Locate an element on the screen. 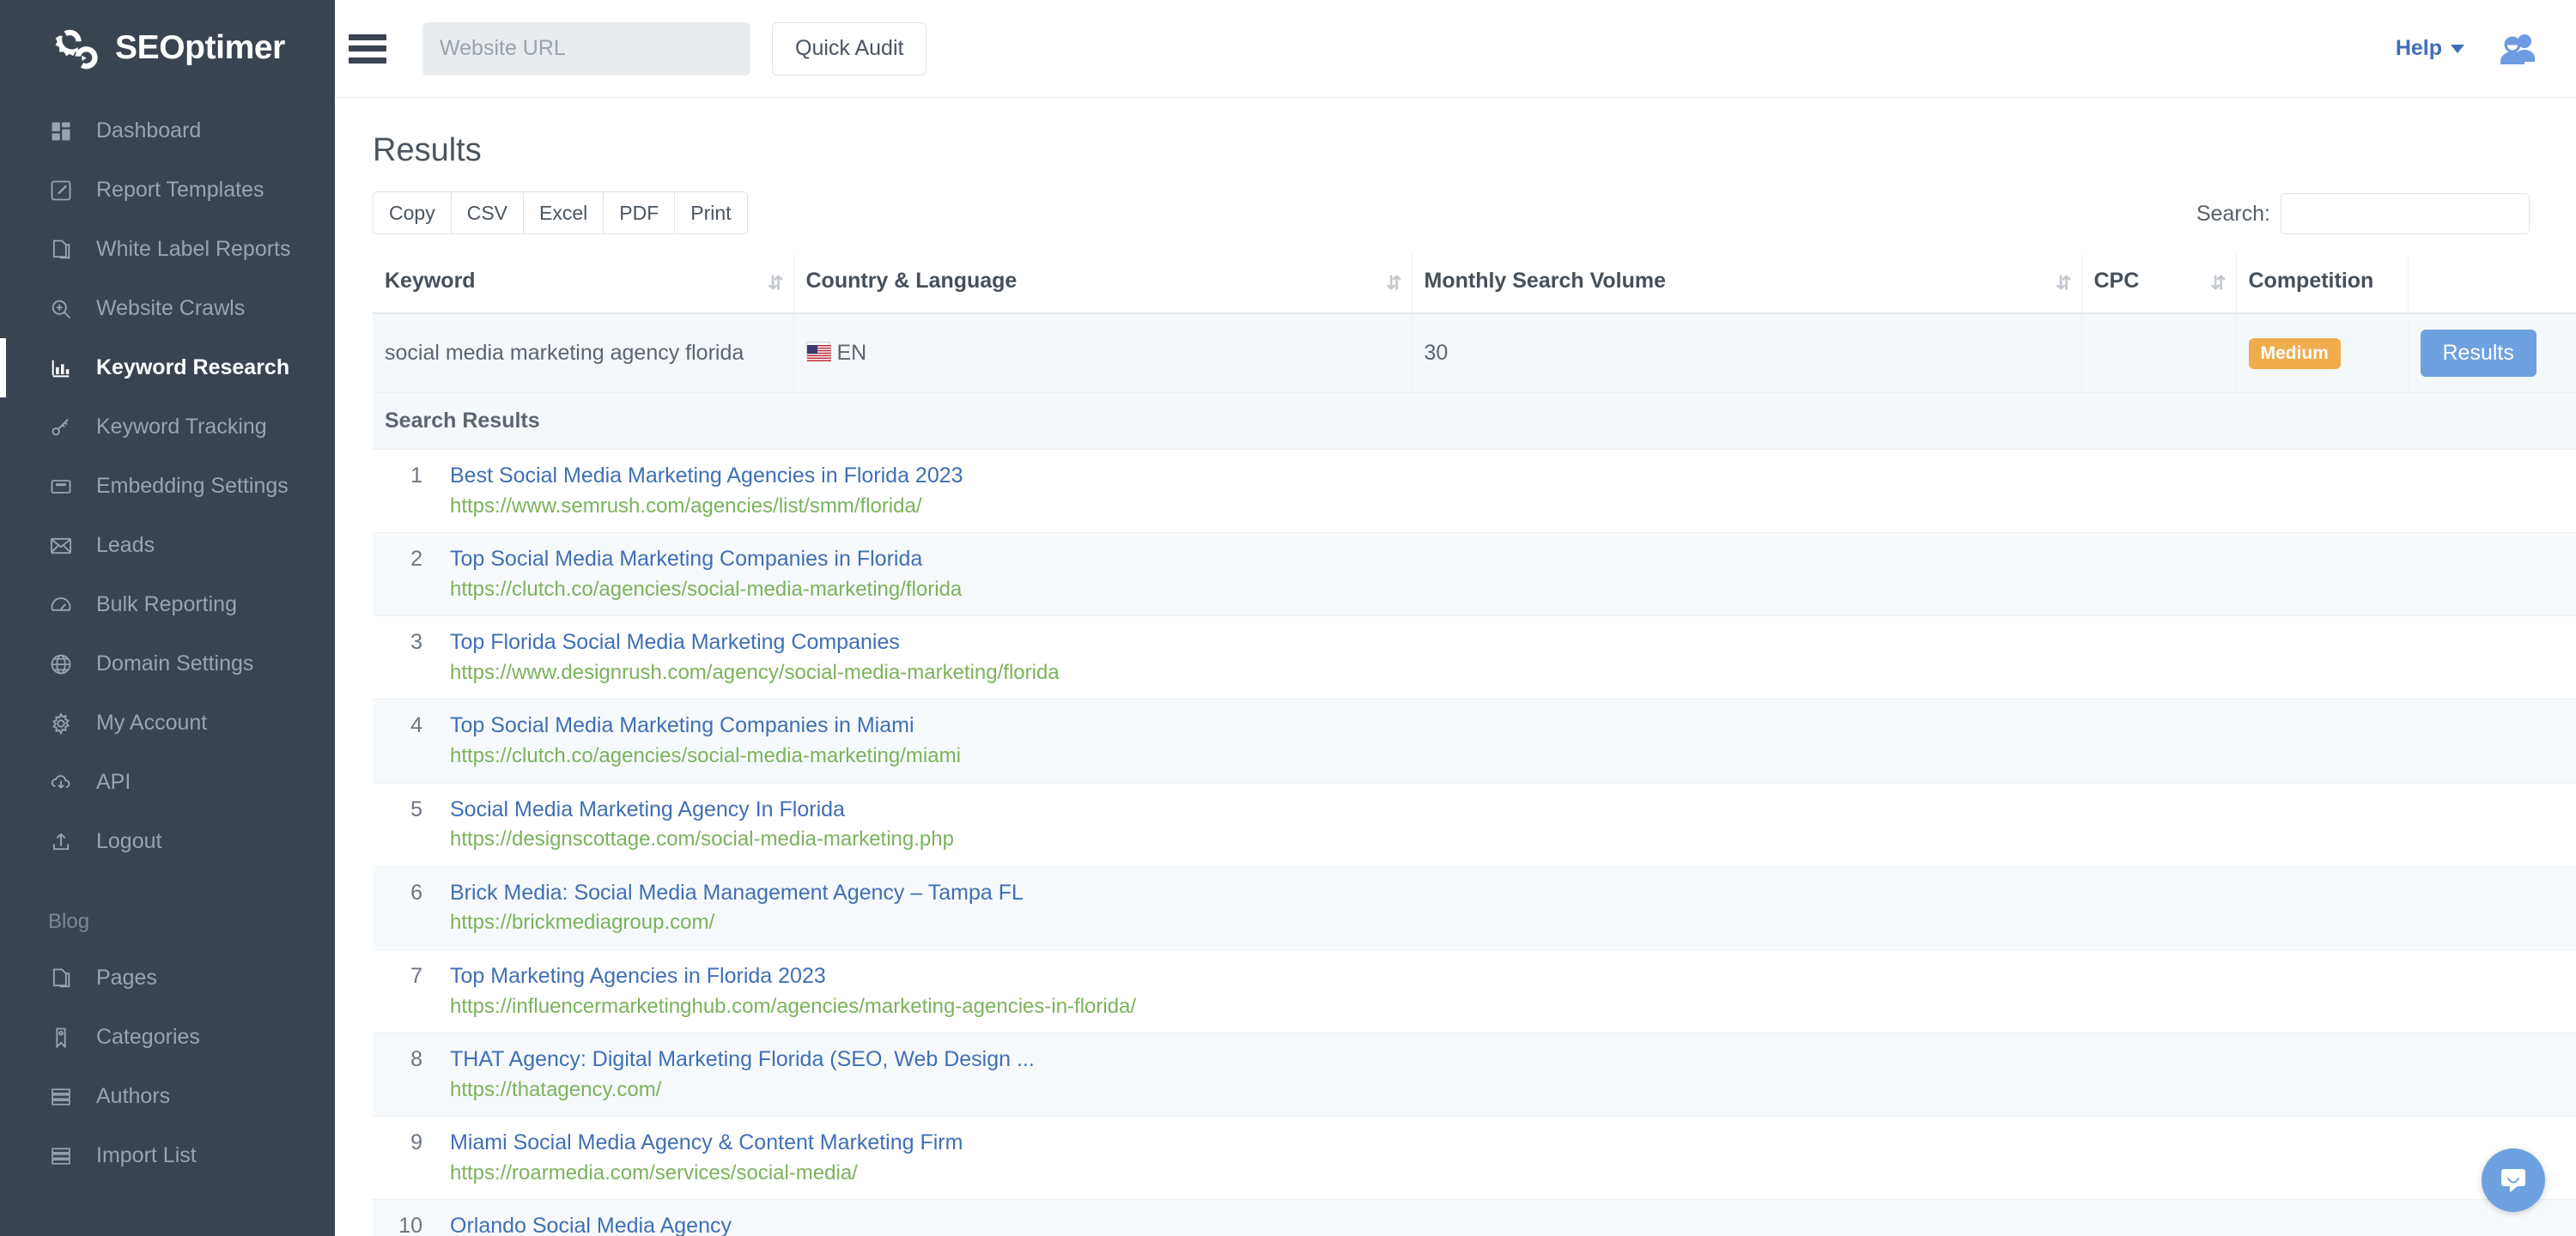 This screenshot has height=1236, width=2576. sidebar-item-label: Keyword Tracking is located at coordinates (181, 427).